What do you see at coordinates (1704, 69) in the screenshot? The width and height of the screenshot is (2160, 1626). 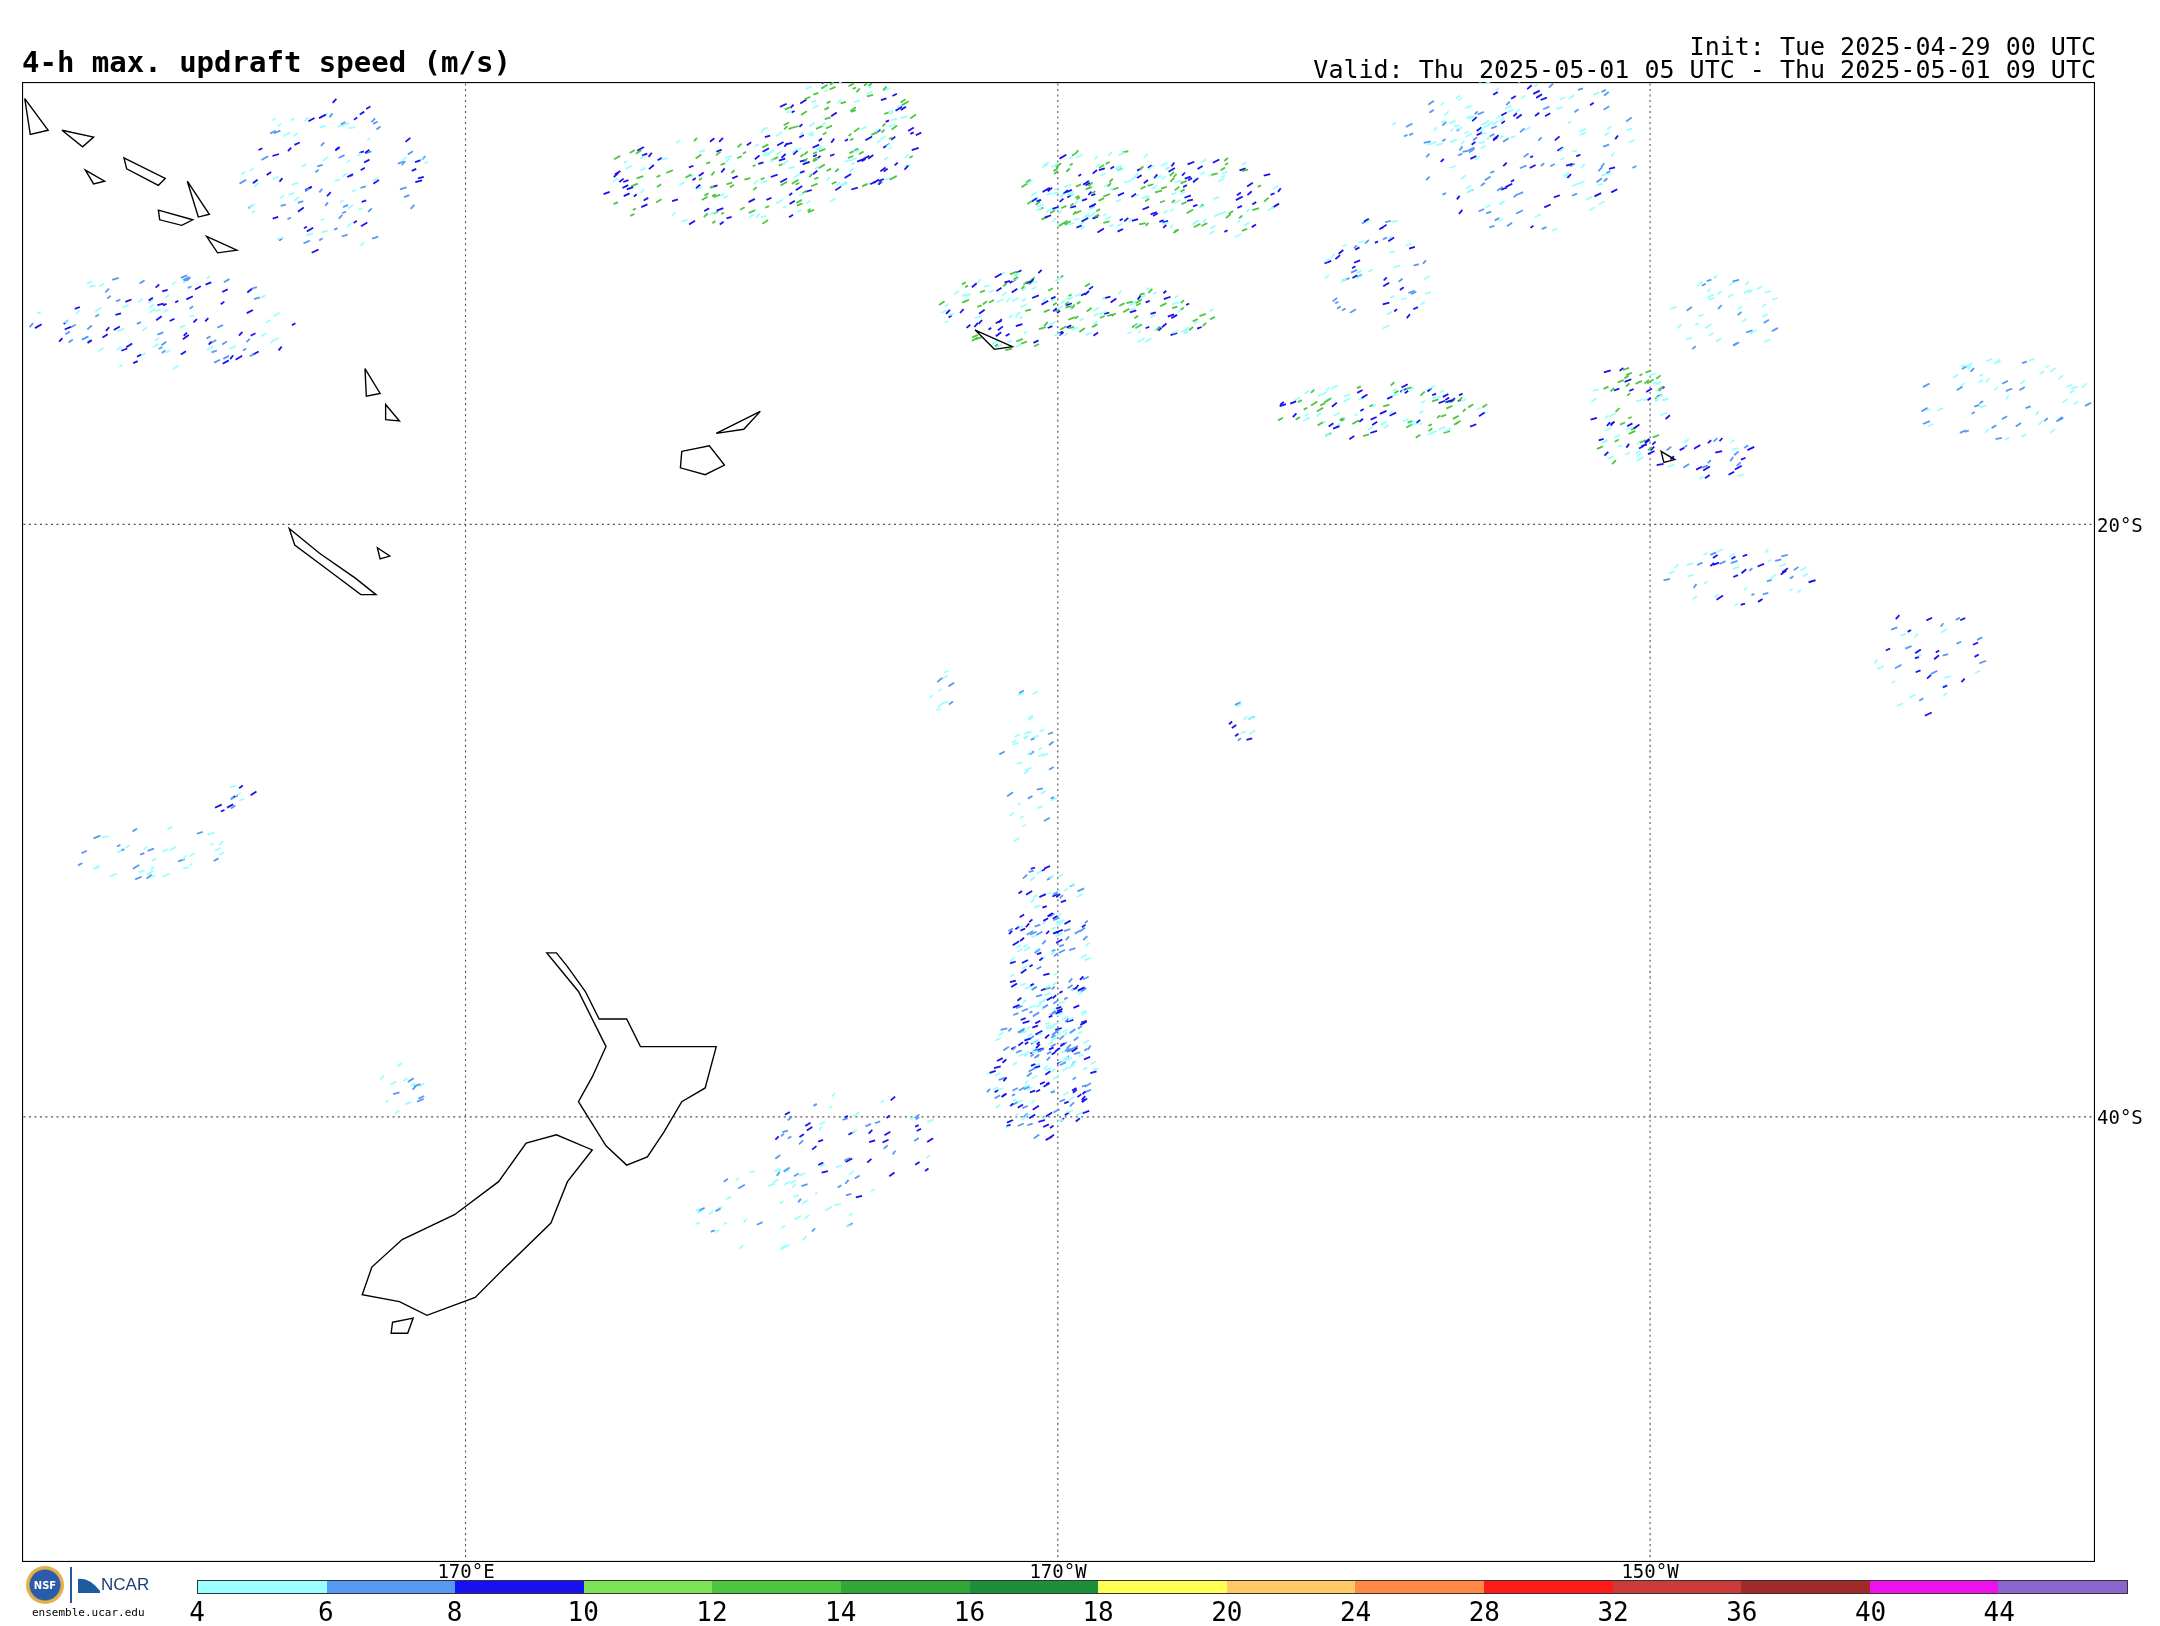 I see `valid-time: Valid: Thu 2025-05-01 05 UTC - Thu 2025-05-01 09 UTC` at bounding box center [1704, 69].